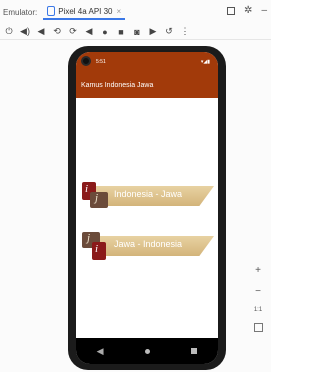  Describe the element at coordinates (185, 31) in the screenshot. I see `more-icon: ⋮` at that location.